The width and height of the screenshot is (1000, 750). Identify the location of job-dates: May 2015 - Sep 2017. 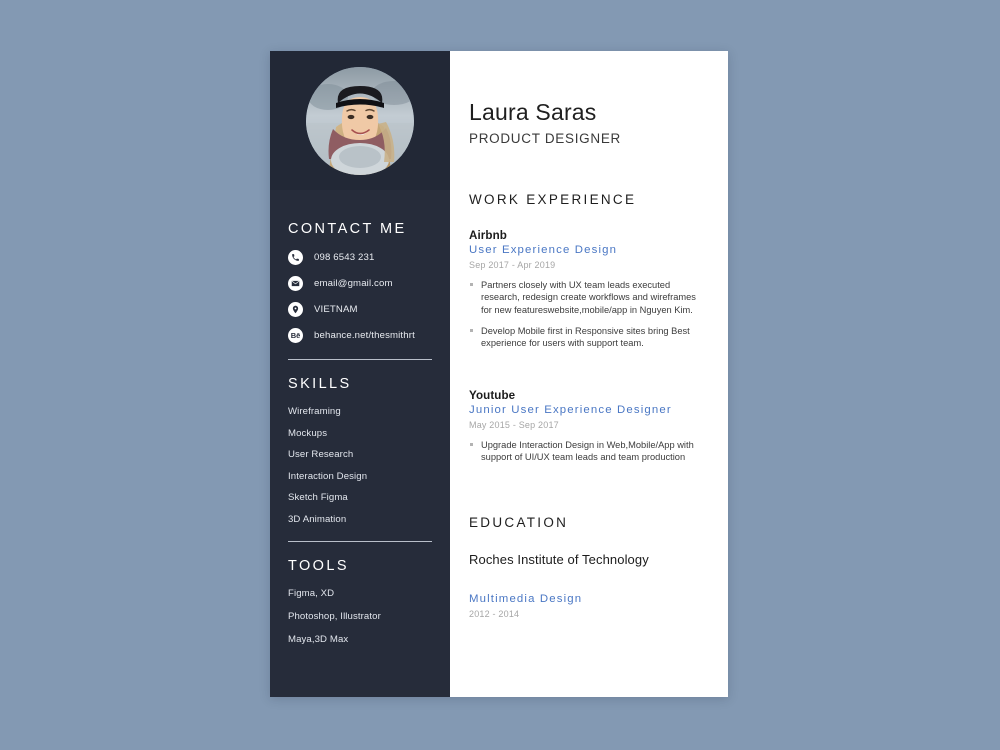
(514, 424).